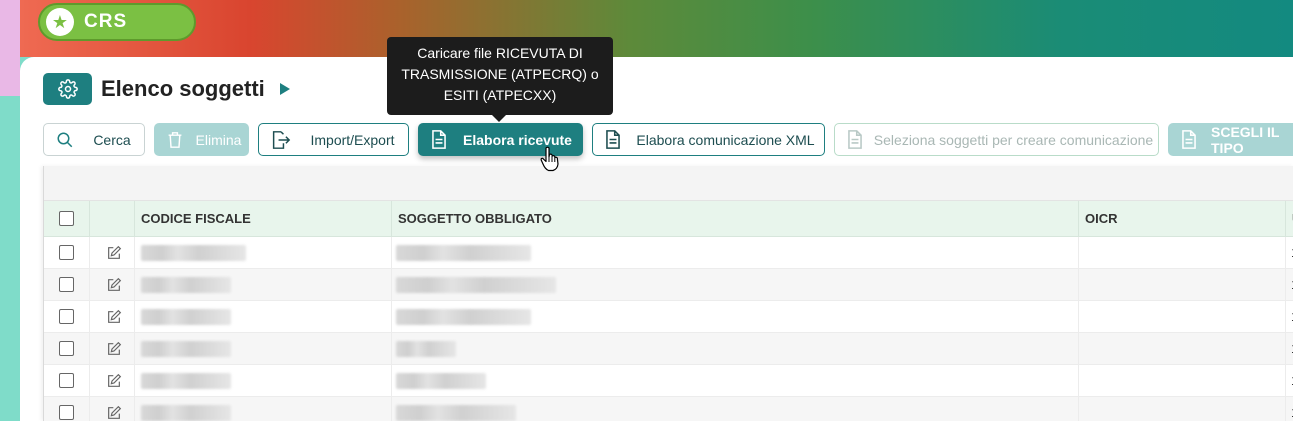 This screenshot has height=421, width=1293. What do you see at coordinates (183, 88) in the screenshot?
I see `page-title: Elenco soggetti` at bounding box center [183, 88].